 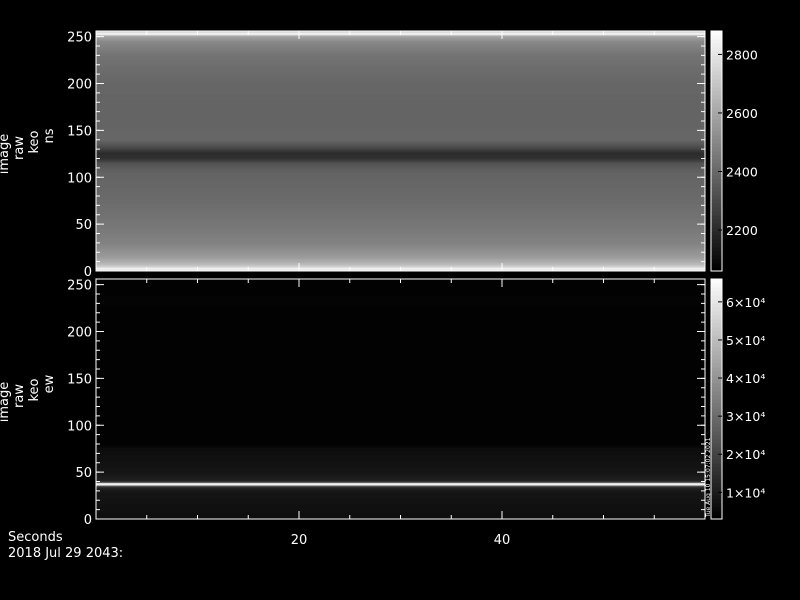 I want to click on colorbar-tick-label: 4×10⁴, so click(x=745, y=378).